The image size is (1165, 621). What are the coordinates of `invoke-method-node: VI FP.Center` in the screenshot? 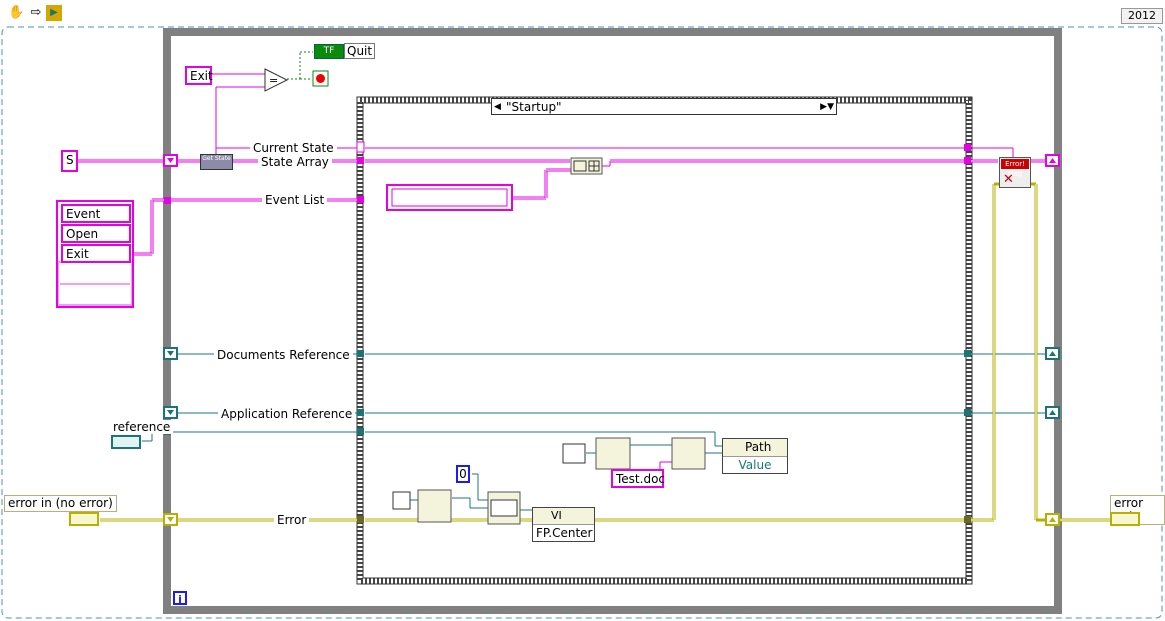 It's located at (563, 524).